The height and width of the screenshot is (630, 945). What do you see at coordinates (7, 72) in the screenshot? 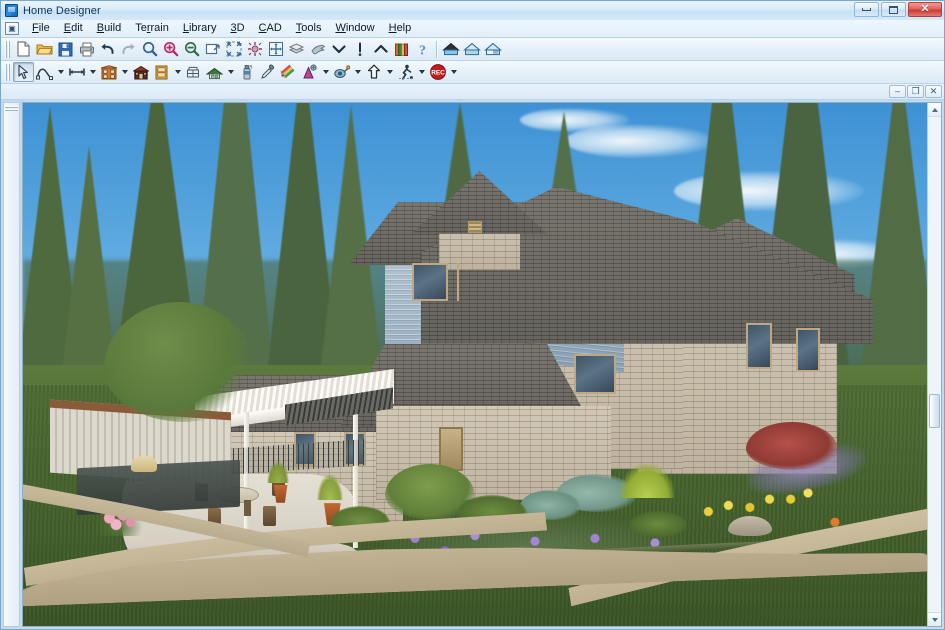
I see `toolbar-gripper-secondary` at bounding box center [7, 72].